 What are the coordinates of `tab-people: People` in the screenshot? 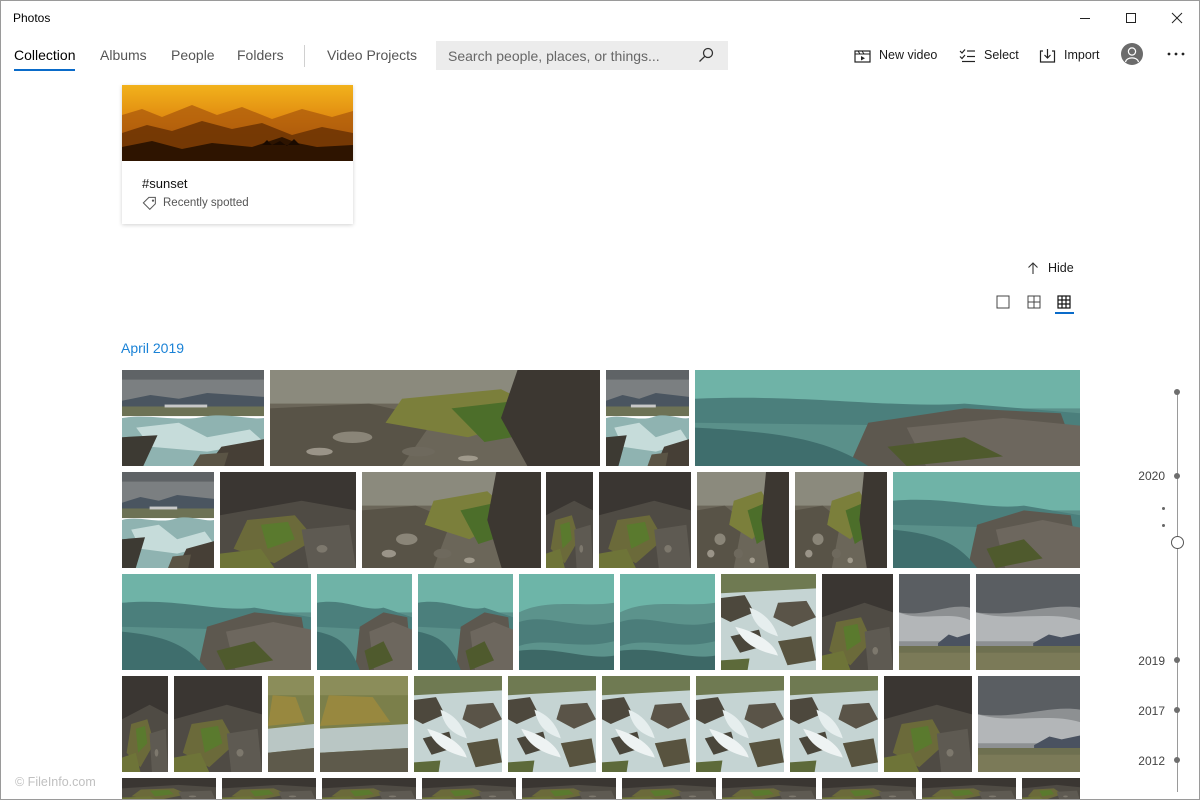 It's located at (193, 59).